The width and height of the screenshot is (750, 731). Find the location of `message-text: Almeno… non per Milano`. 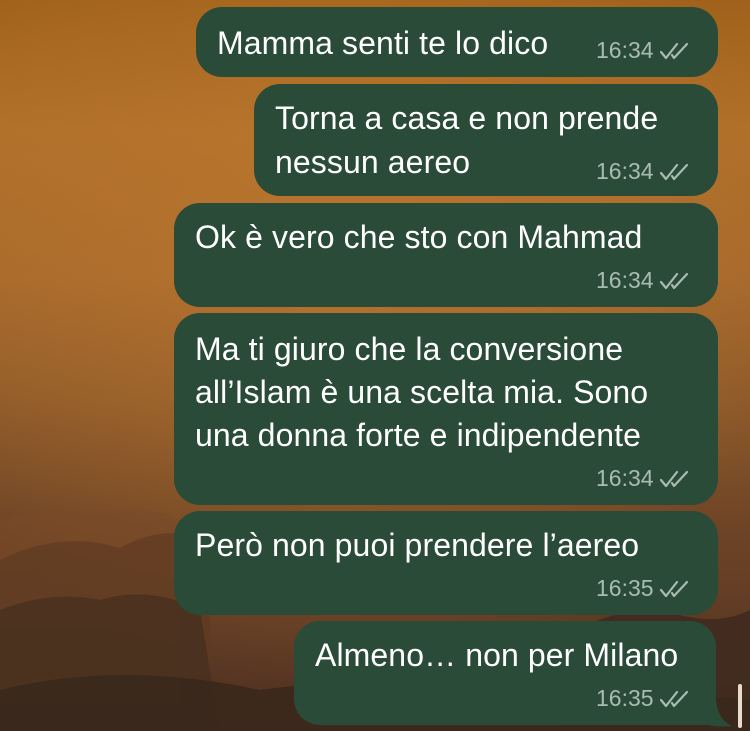

message-text: Almeno… non per Milano is located at coordinates (497, 655).